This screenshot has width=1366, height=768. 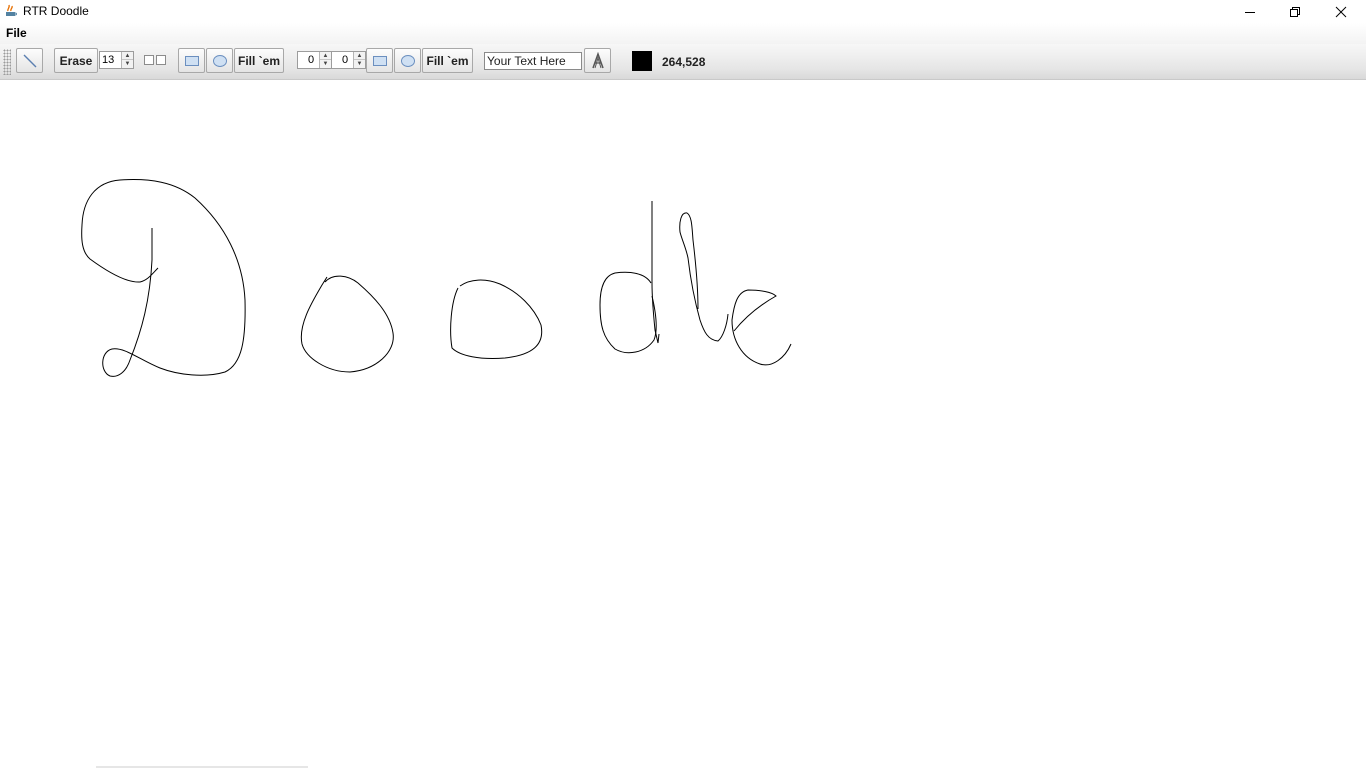 What do you see at coordinates (447, 60) in the screenshot?
I see `fill-button-2: Fill `em` at bounding box center [447, 60].